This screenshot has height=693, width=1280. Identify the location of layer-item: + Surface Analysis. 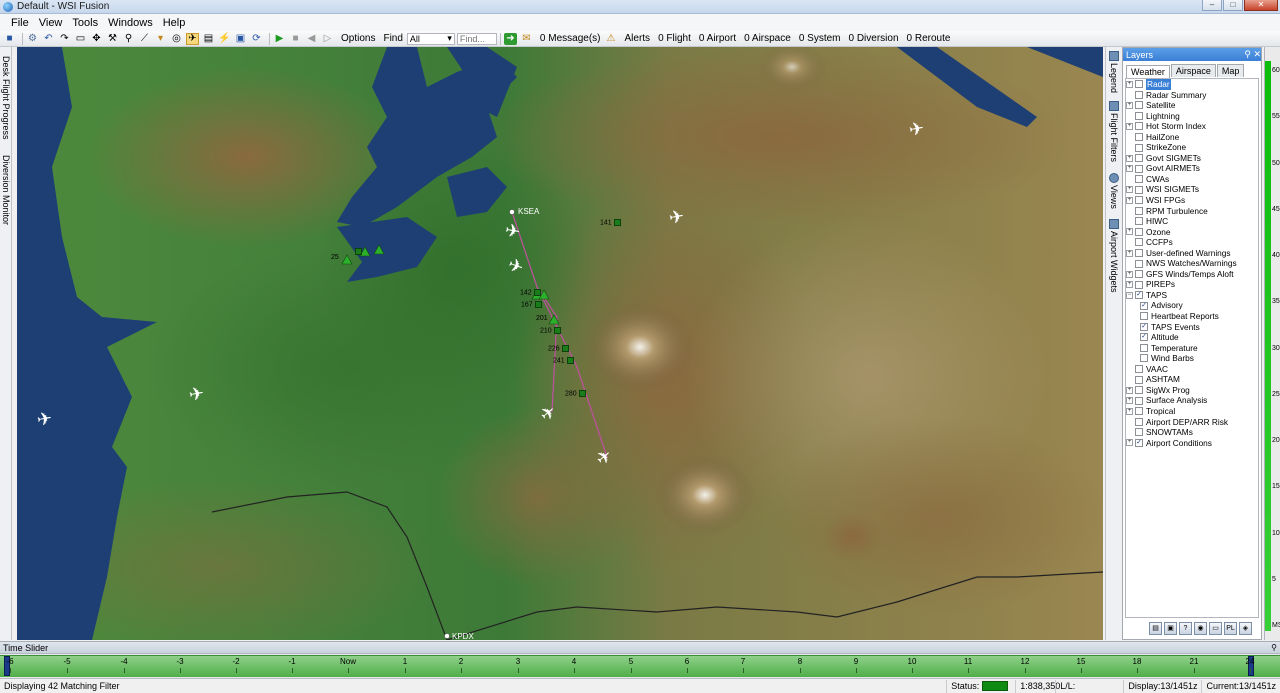
(1192, 400).